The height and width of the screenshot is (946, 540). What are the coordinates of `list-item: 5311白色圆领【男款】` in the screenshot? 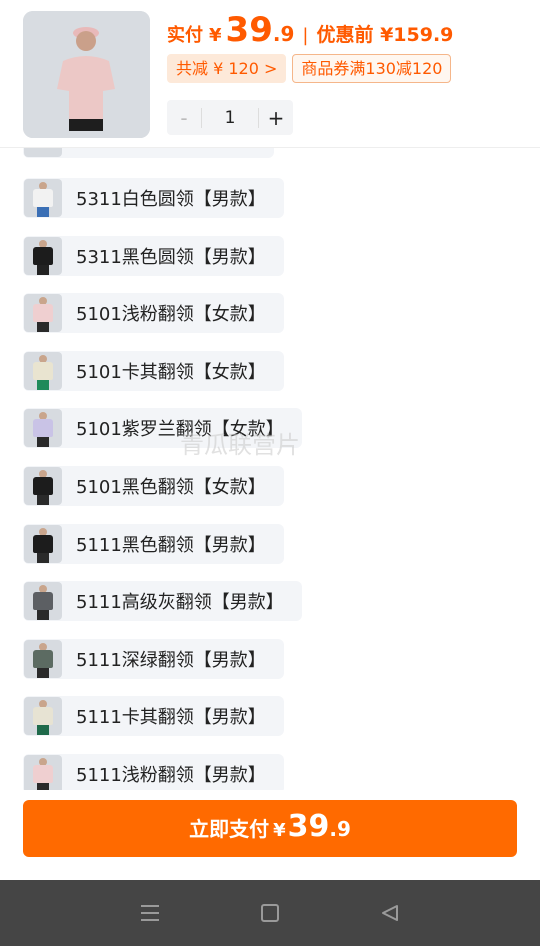 It's located at (153, 198).